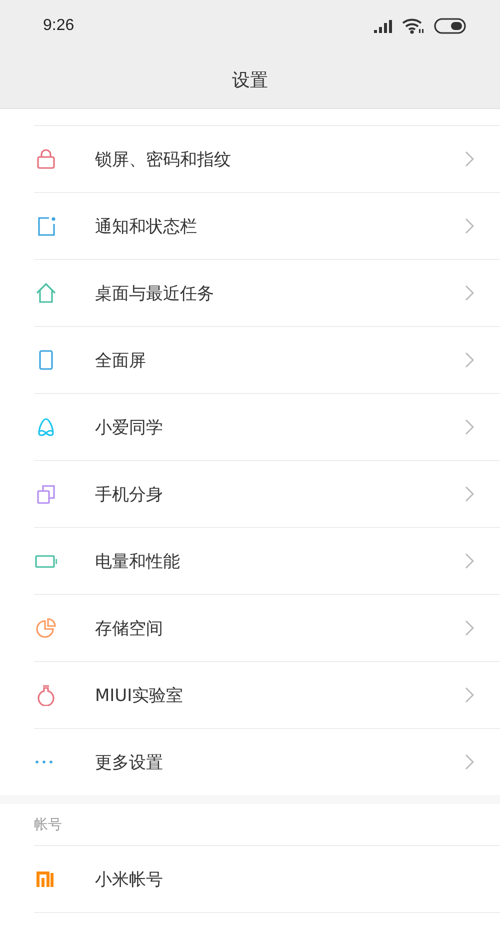  What do you see at coordinates (413, 26) in the screenshot?
I see `wifi-icon` at bounding box center [413, 26].